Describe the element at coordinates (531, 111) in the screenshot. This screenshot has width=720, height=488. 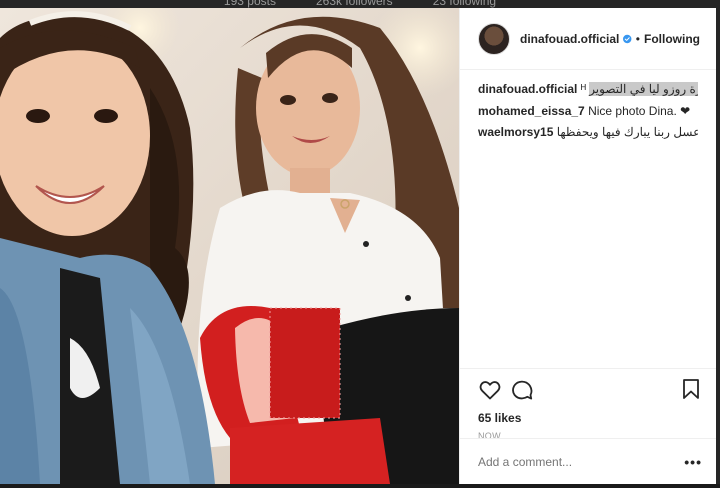
I see `comment-username: mohamed_eissa_7` at that location.